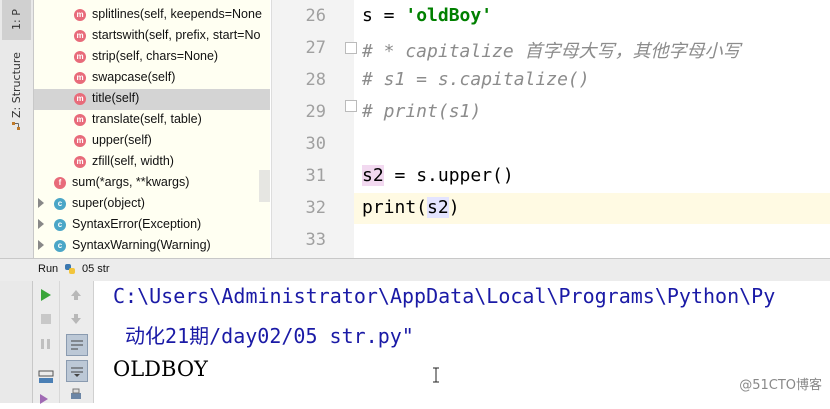 This screenshot has width=830, height=409. I want to click on run-toolbar-primary, so click(46, 342).